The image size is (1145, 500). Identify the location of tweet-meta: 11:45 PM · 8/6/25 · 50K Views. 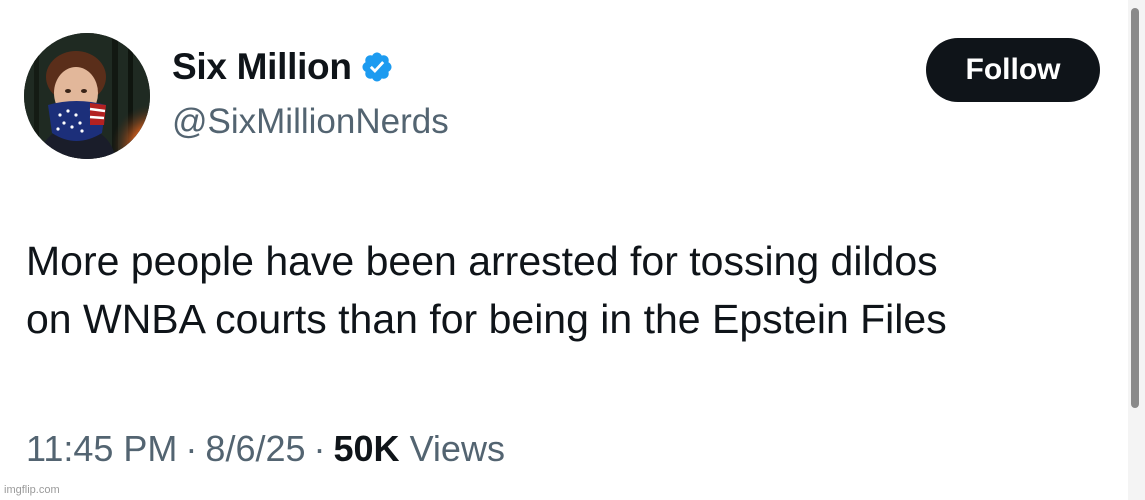
(265, 449).